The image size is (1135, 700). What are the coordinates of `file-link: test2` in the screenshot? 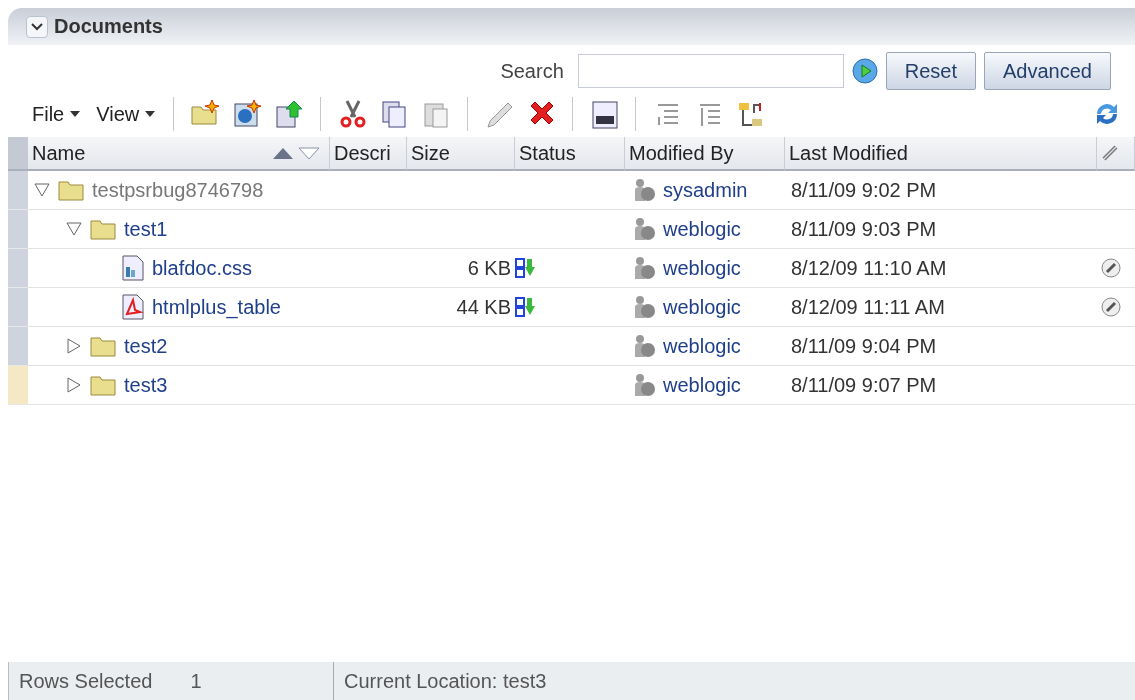 It's located at (146, 346).